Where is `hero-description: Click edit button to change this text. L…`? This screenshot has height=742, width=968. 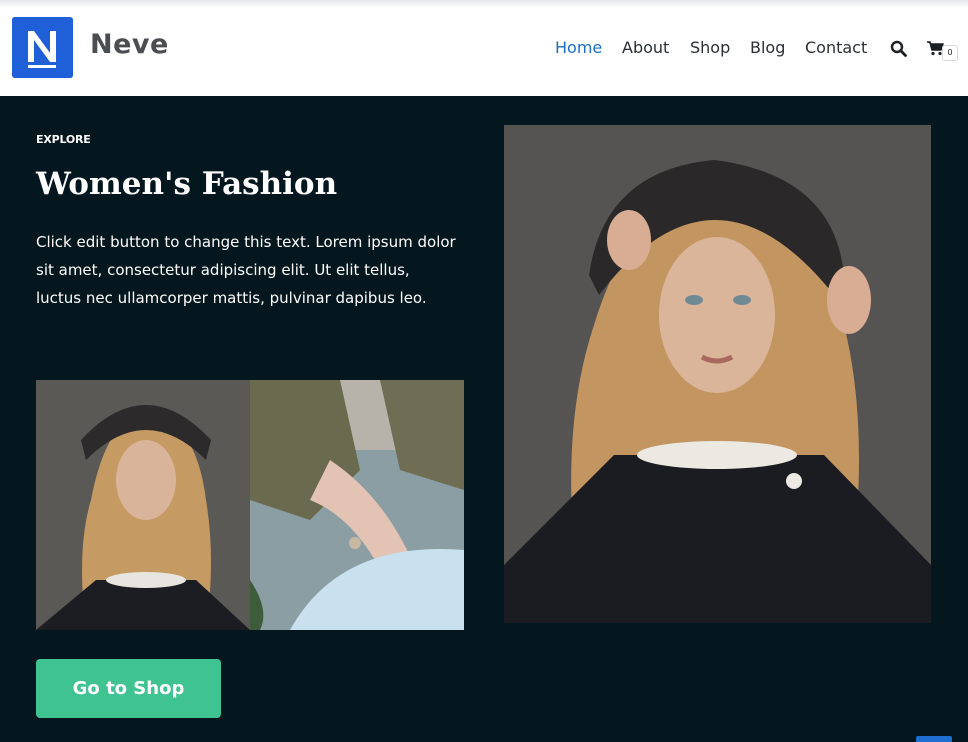 hero-description: Click edit button to change this text. L… is located at coordinates (246, 270).